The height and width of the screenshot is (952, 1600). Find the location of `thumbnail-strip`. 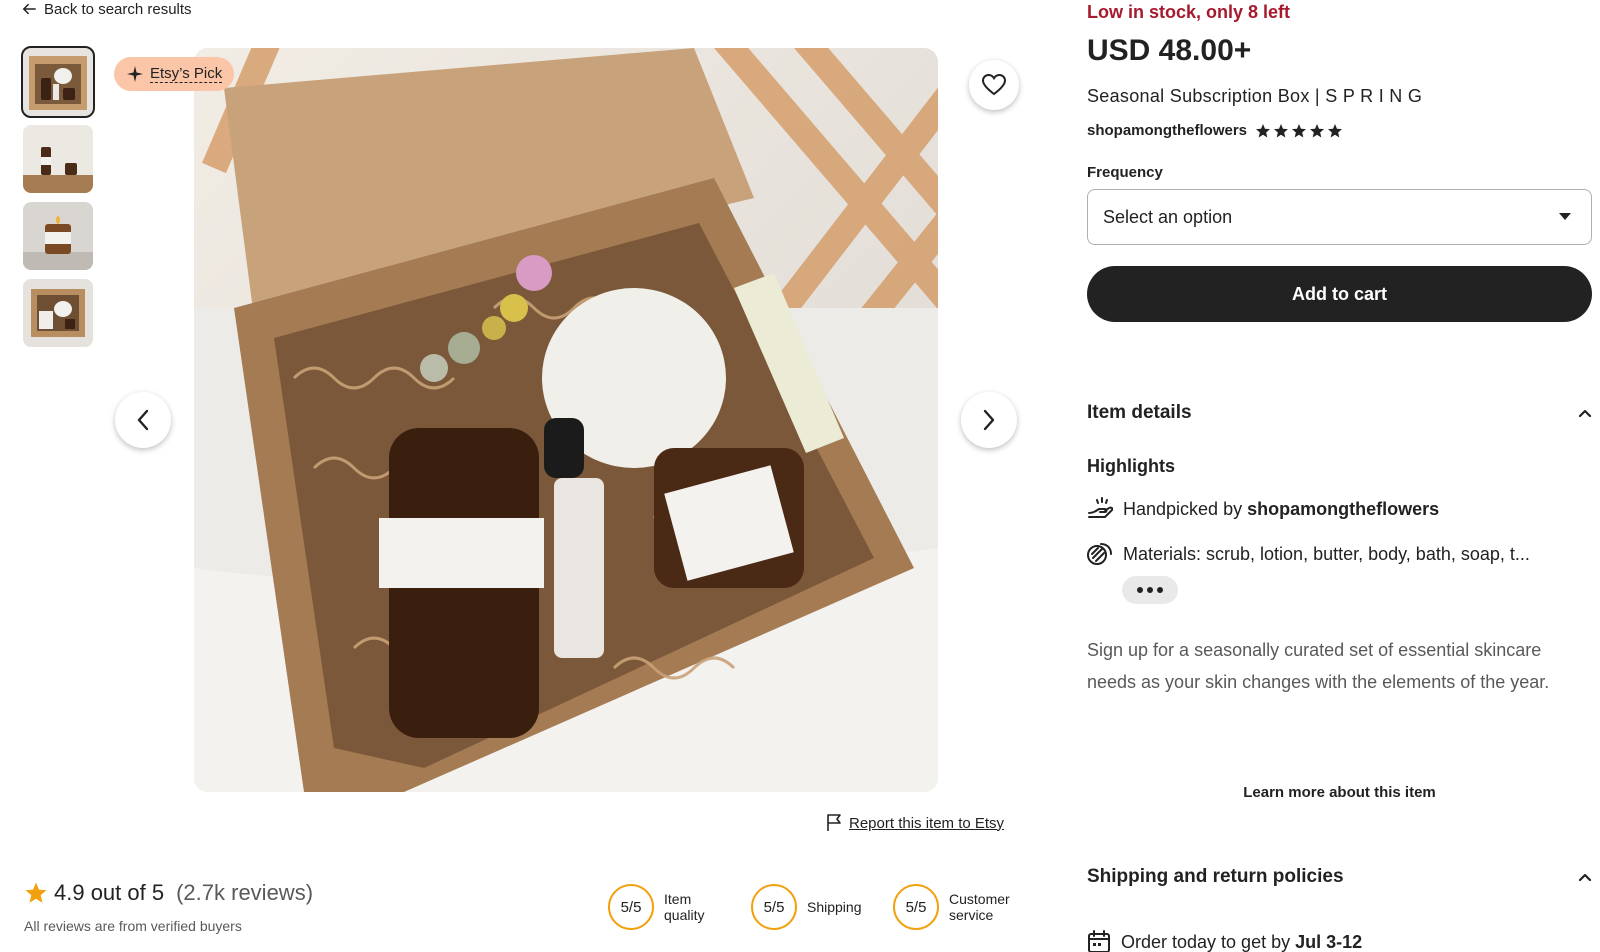

thumbnail-strip is located at coordinates (58, 201).